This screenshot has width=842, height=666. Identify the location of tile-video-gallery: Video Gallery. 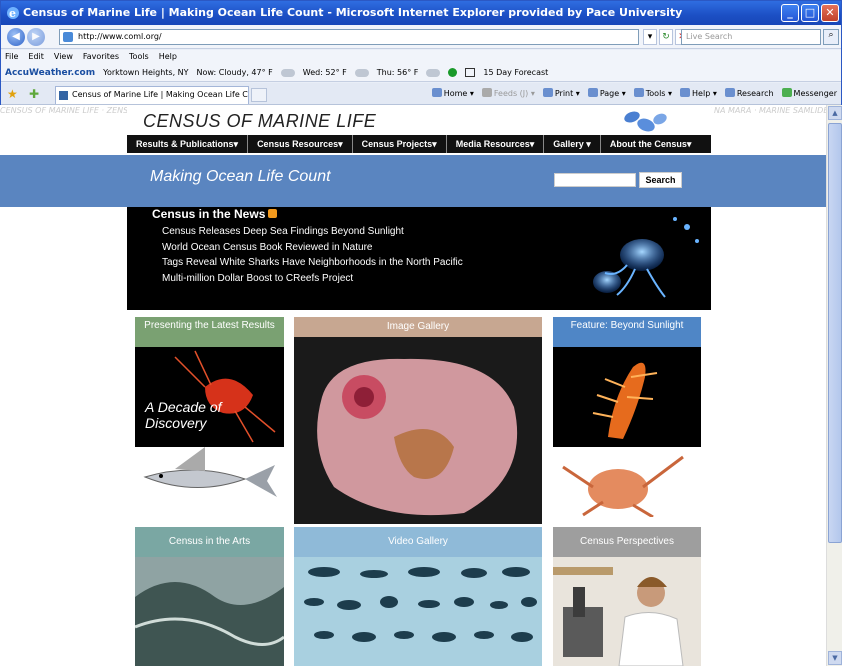
(418, 596).